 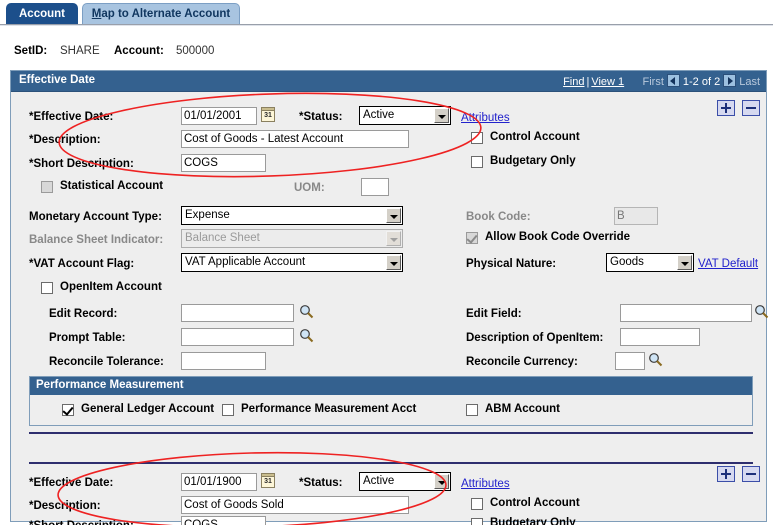 What do you see at coordinates (391, 433) in the screenshot?
I see `row-separator-top` at bounding box center [391, 433].